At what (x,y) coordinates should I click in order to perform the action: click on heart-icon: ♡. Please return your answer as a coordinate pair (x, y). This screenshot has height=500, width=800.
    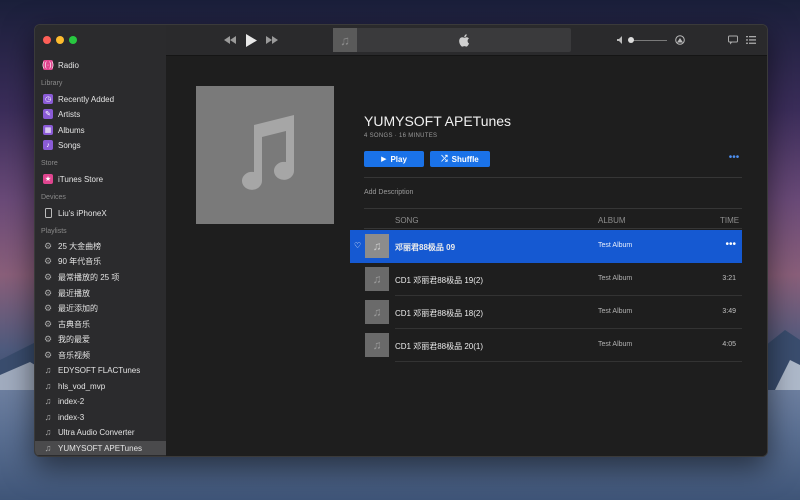
    Looking at the image, I should click on (357, 245).